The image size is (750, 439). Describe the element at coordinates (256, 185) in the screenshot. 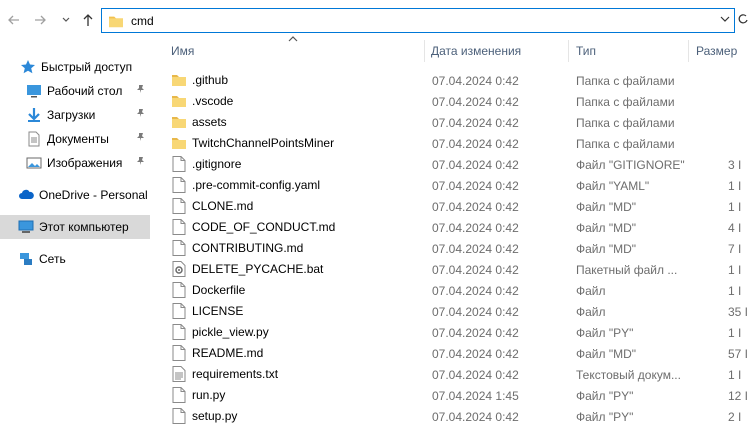

I see `file-name: .pre-commit-config.yaml` at that location.